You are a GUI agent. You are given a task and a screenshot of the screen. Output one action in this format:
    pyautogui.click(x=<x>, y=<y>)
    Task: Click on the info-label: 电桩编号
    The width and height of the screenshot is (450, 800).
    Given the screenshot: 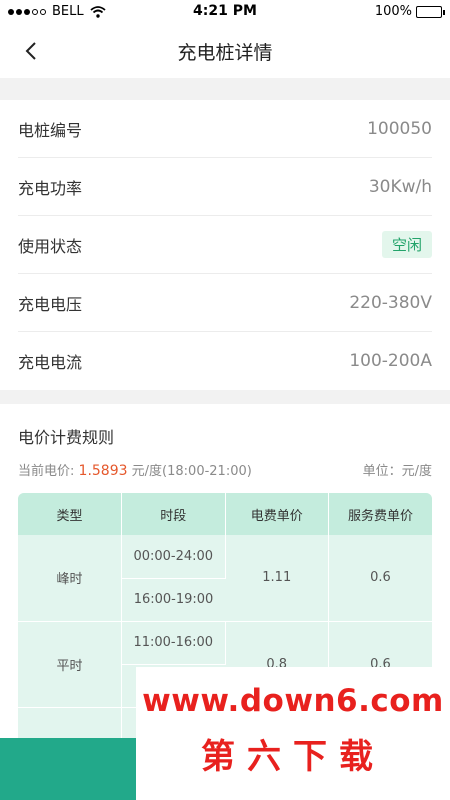 What is the action you would take?
    pyautogui.click(x=50, y=130)
    